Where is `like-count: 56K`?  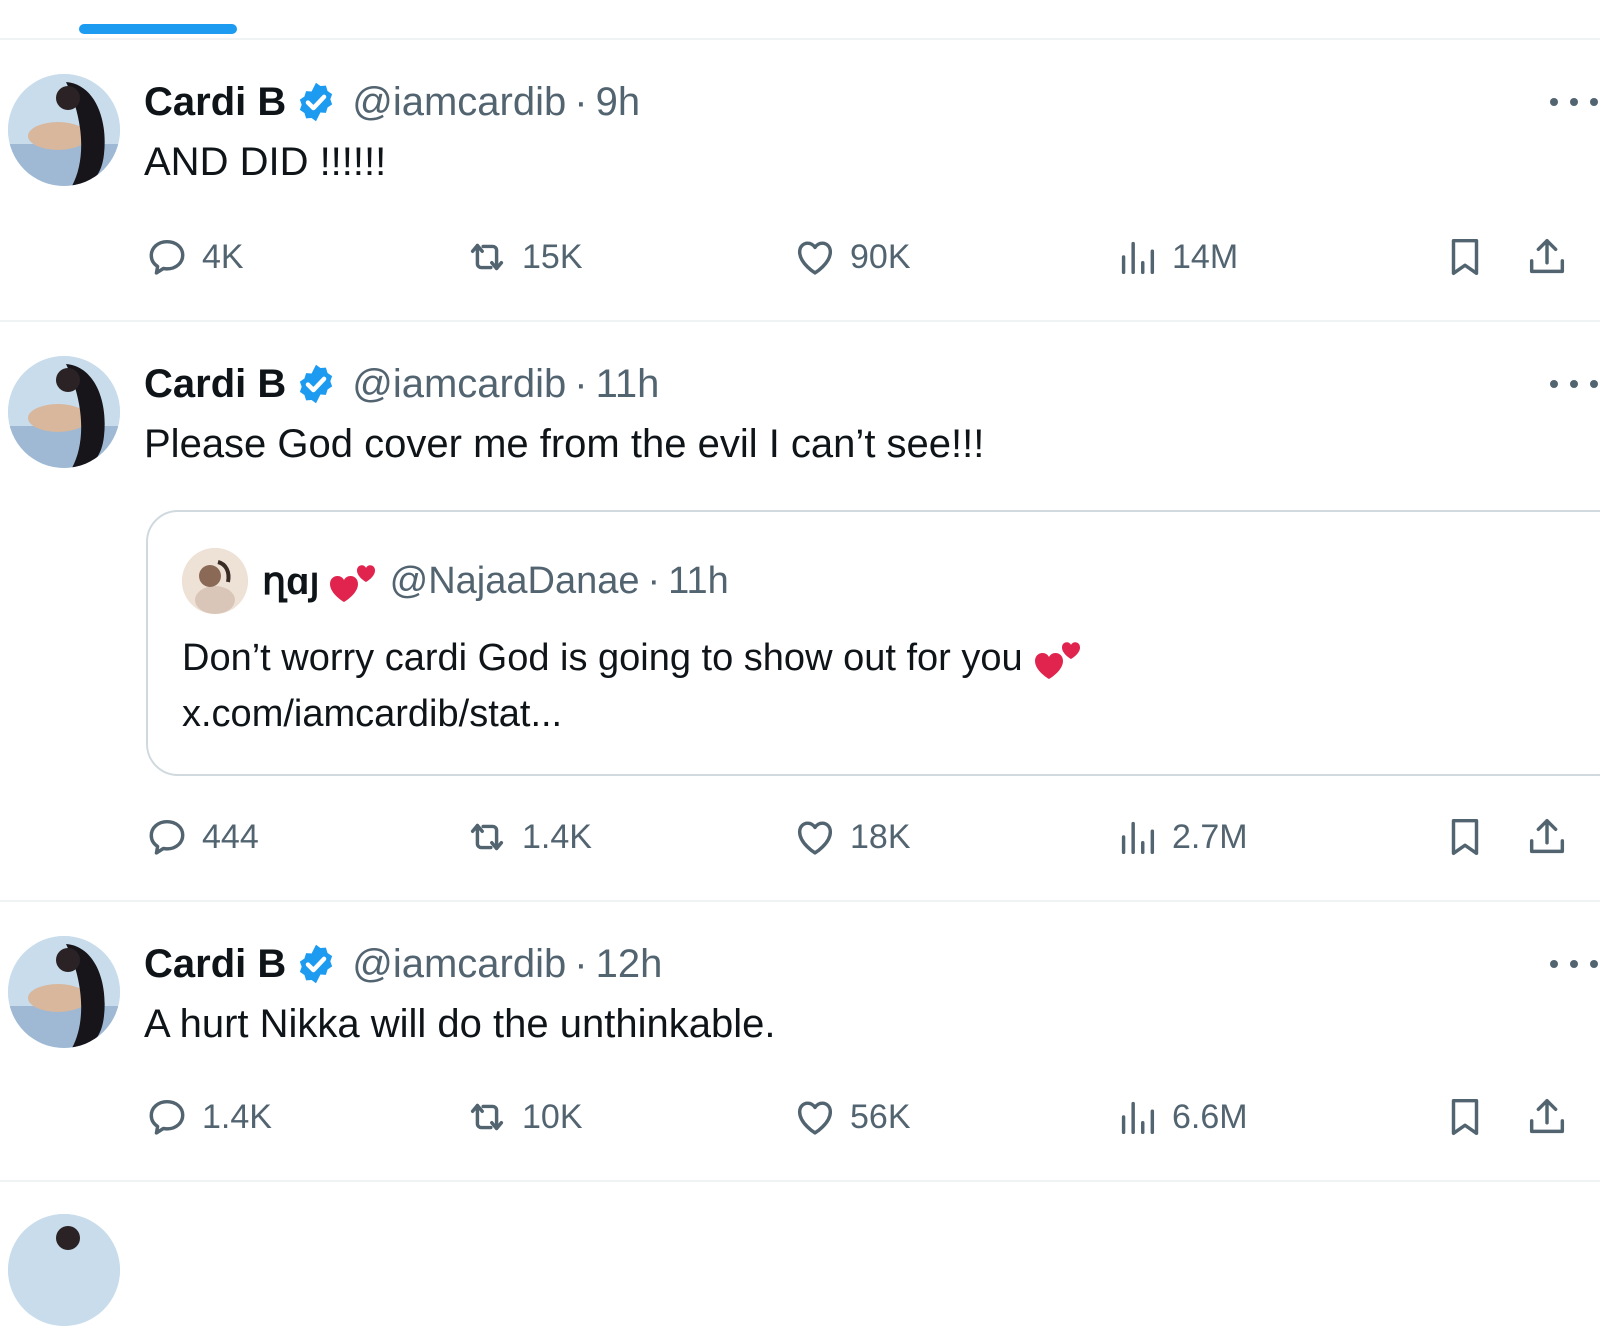 like-count: 56K is located at coordinates (880, 1116).